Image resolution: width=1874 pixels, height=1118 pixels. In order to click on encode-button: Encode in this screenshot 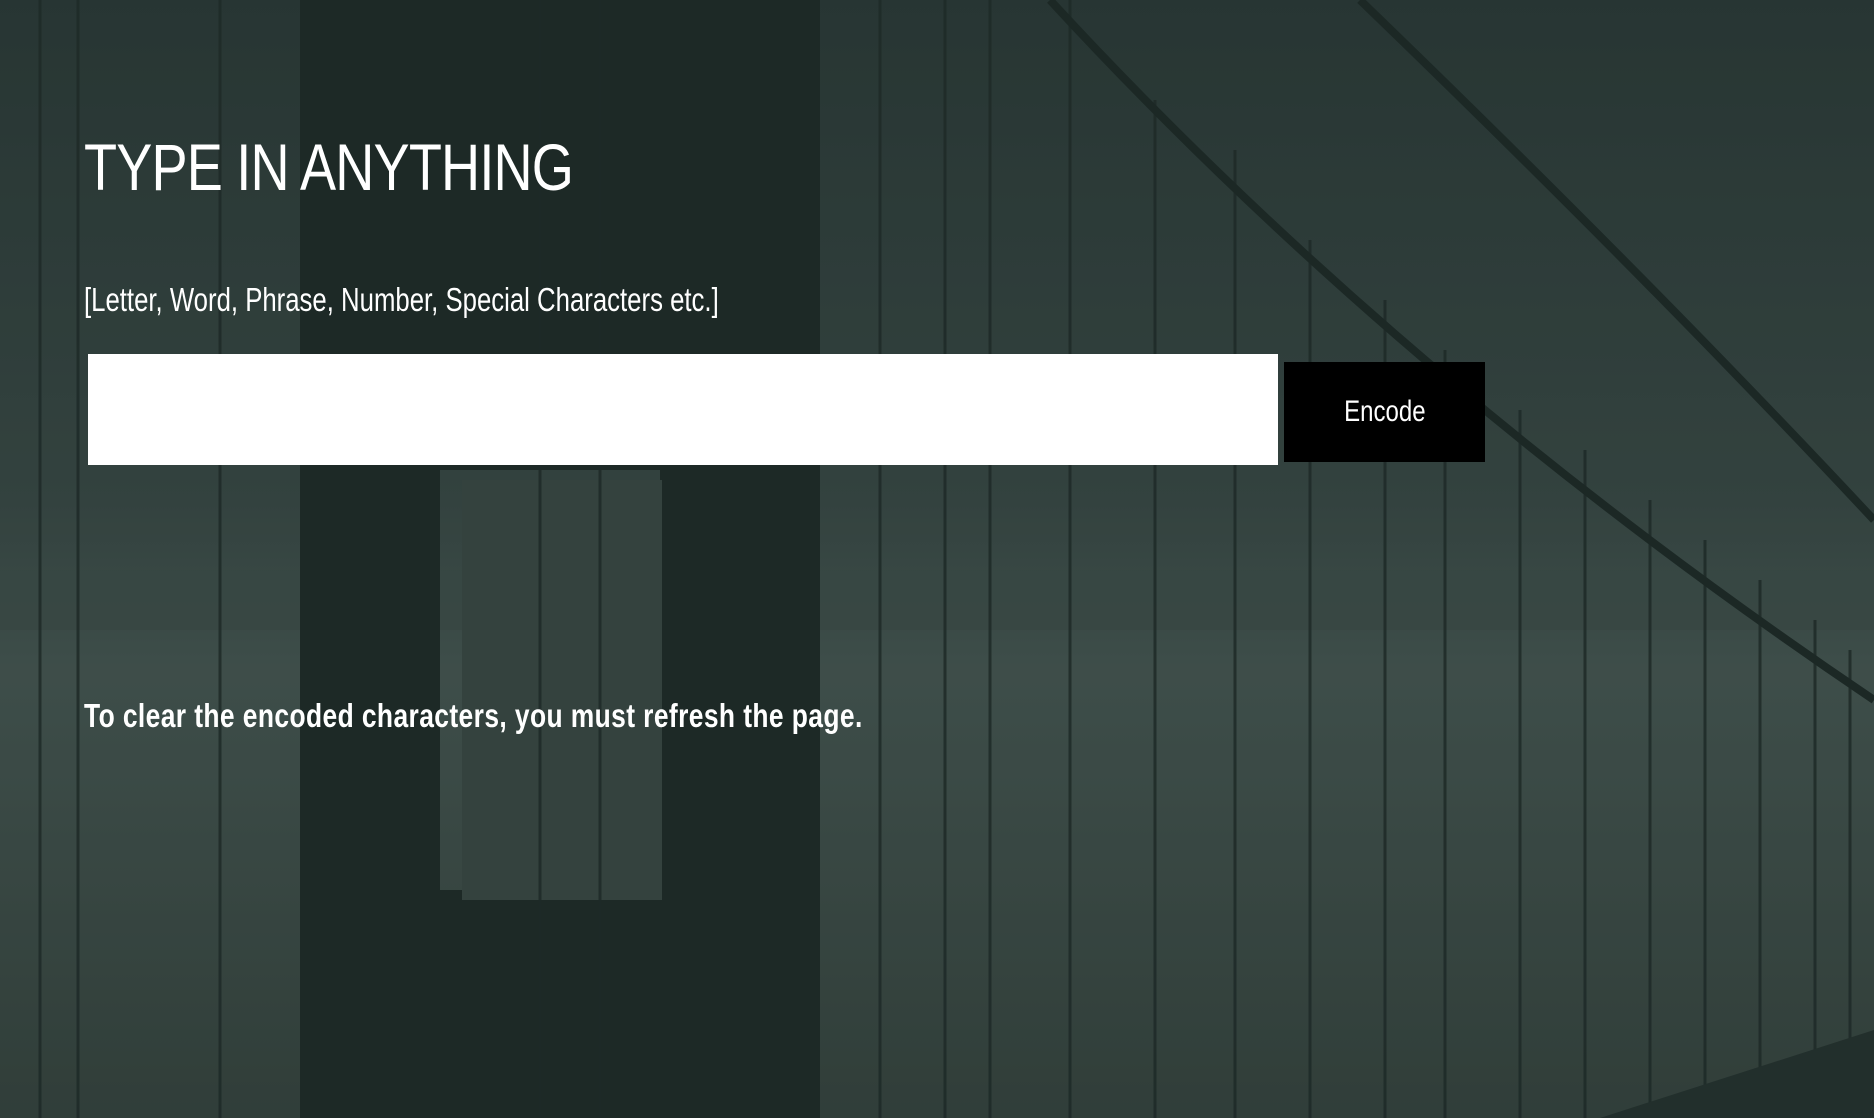, I will do `click(1384, 412)`.